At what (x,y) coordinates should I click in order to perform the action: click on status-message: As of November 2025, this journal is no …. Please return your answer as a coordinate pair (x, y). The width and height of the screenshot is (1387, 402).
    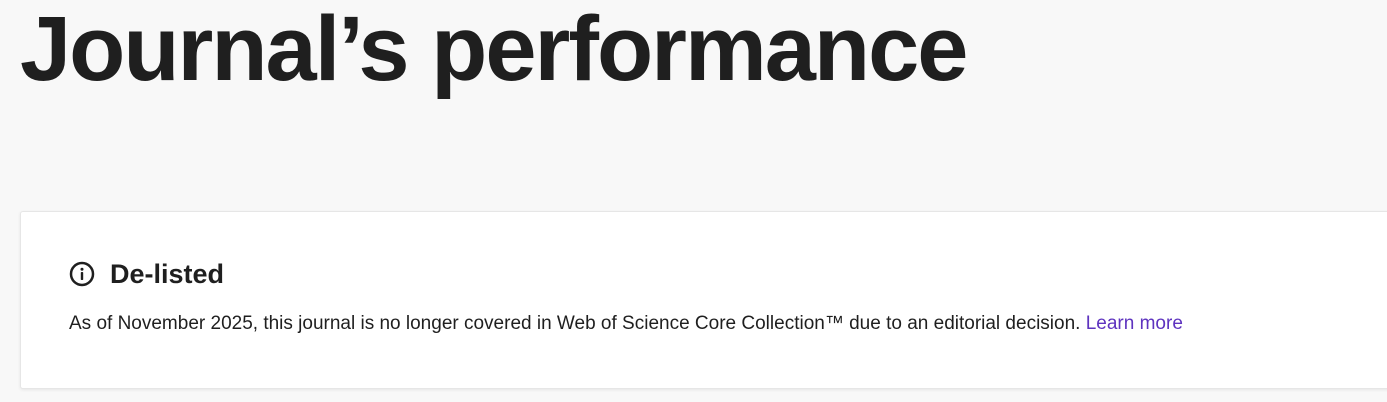
    Looking at the image, I should click on (626, 324).